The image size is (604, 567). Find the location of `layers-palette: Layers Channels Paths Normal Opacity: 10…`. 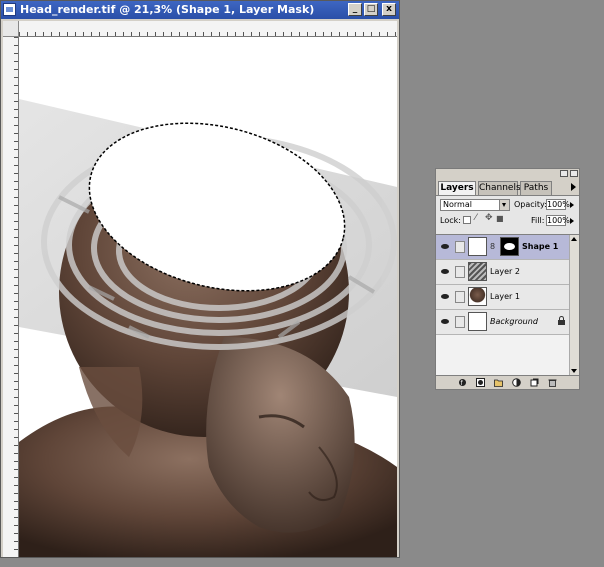

layers-palette: Layers Channels Paths Normal Opacity: 10… is located at coordinates (507, 279).